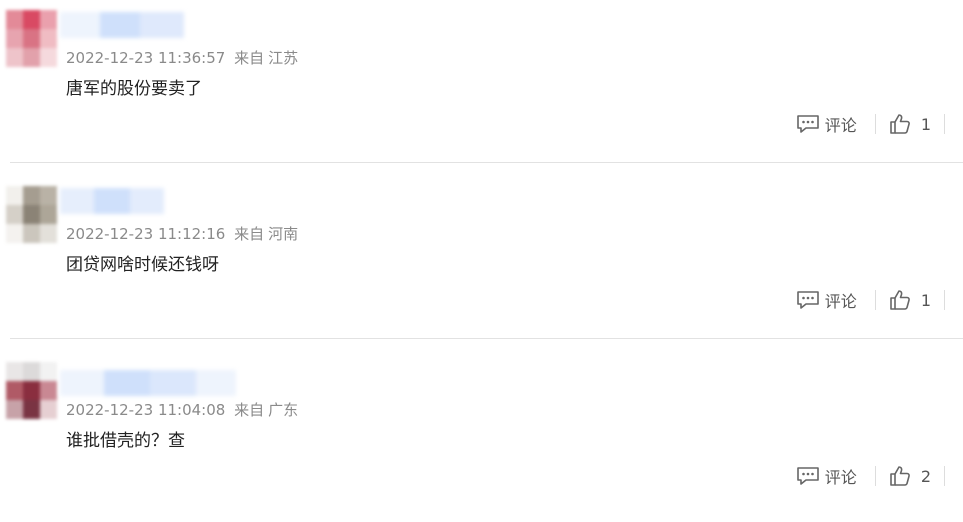  Describe the element at coordinates (146, 58) in the screenshot. I see `timestamp: 2022-12-23 11:36:57` at that location.